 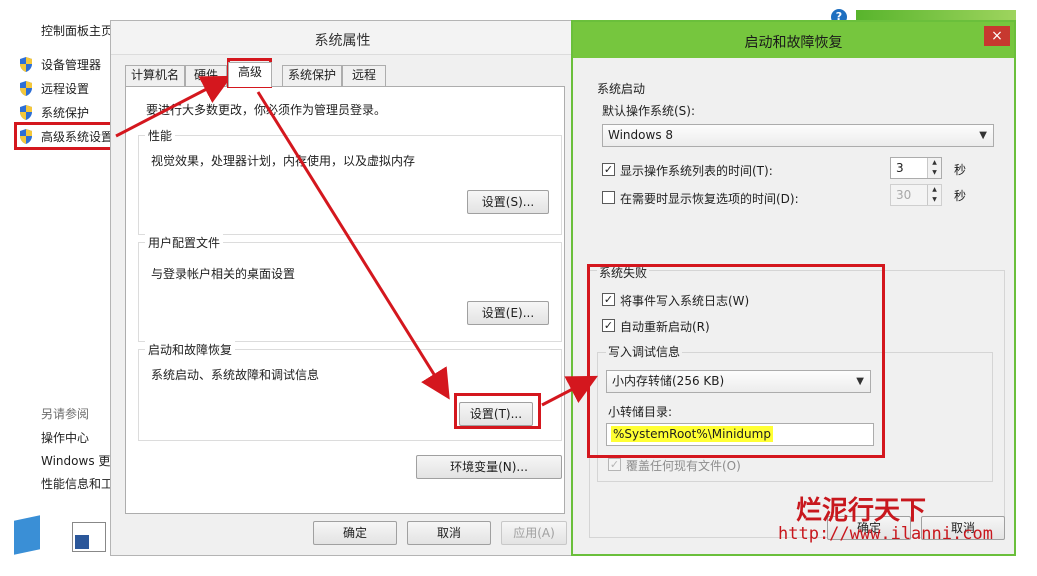 What do you see at coordinates (885, 534) in the screenshot?
I see `watermark-url: http://www.ilanni.com` at bounding box center [885, 534].